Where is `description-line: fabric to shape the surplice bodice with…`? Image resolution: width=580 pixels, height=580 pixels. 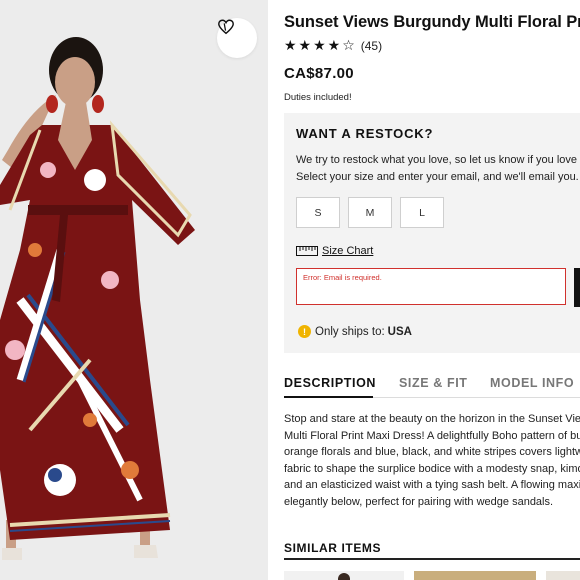 description-line: fabric to shape the surplice bodice with… is located at coordinates (432, 468).